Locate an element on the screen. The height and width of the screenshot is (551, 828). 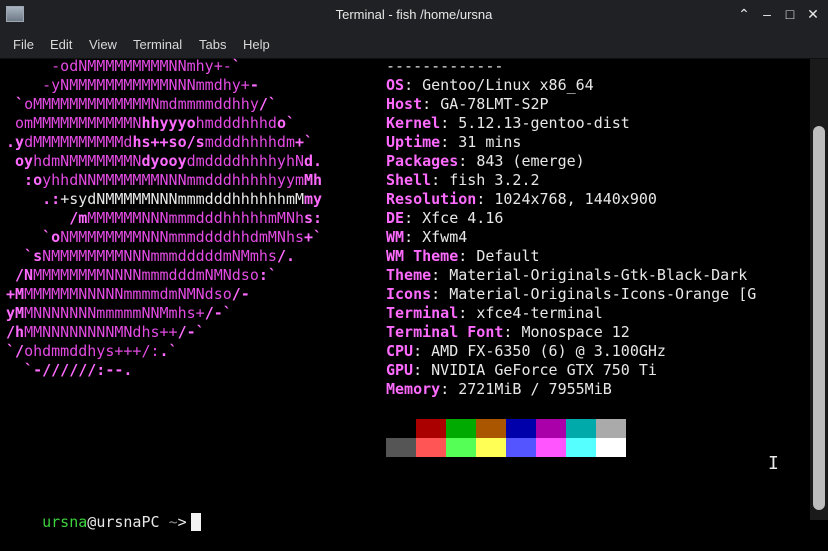
chevron-up-icon: ⌃ is located at coordinates (744, 14).